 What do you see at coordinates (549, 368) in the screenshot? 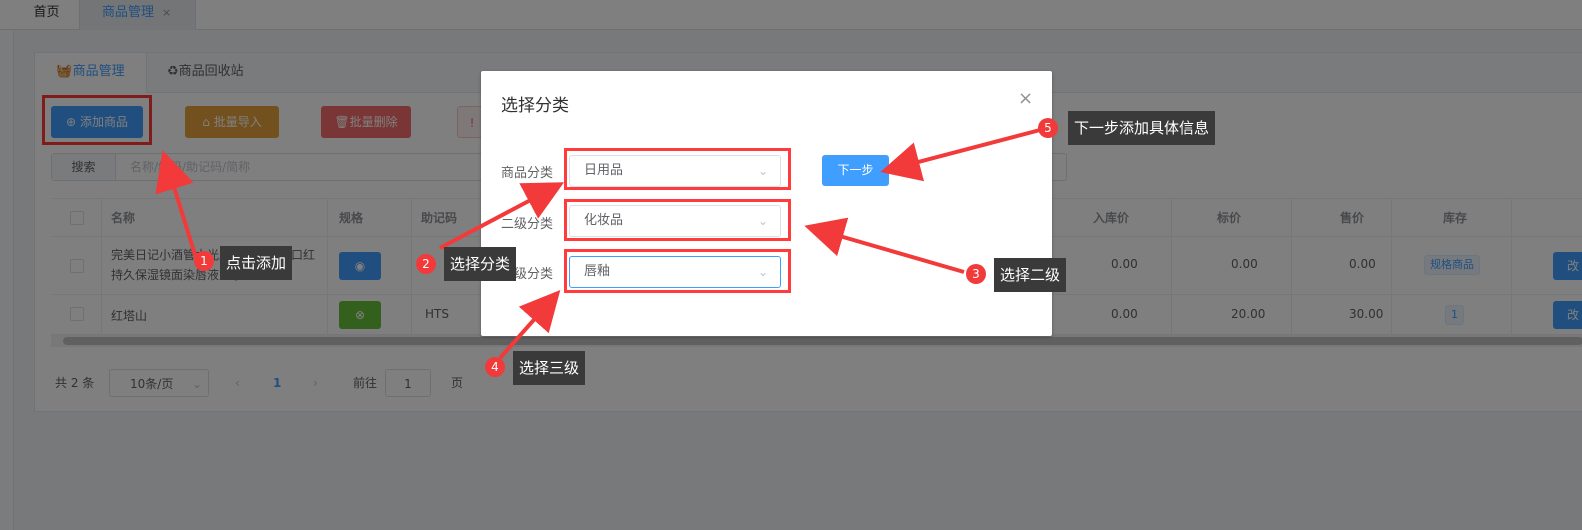
I see `callout-4: 选择三级` at bounding box center [549, 368].